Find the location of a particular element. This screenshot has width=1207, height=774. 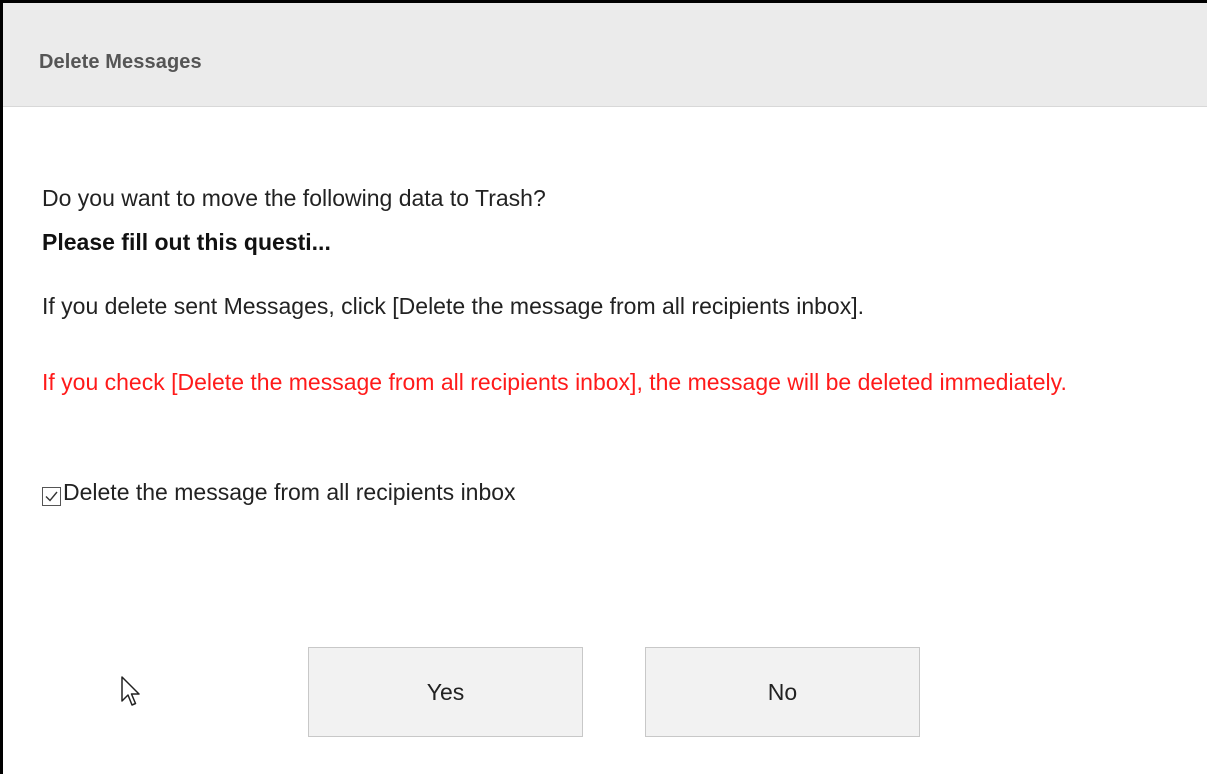

dialog-header: Delete Messages is located at coordinates (605, 55).